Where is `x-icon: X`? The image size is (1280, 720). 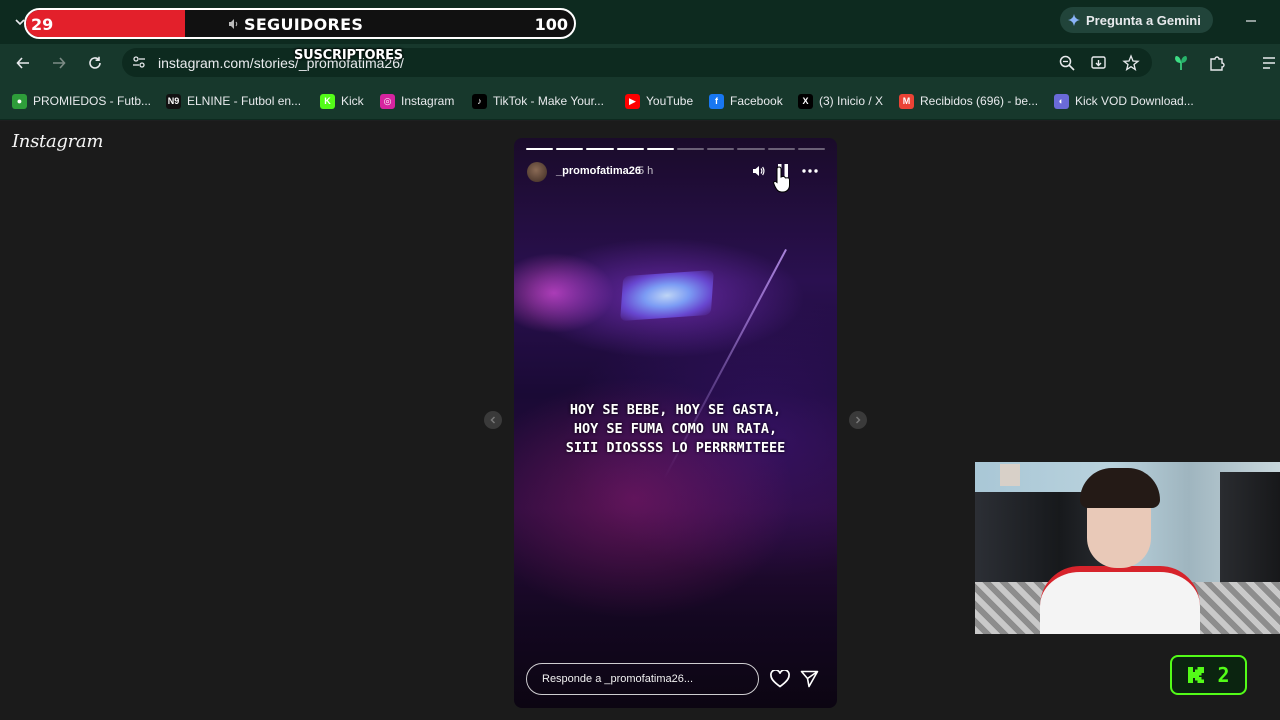 x-icon: X is located at coordinates (805, 101).